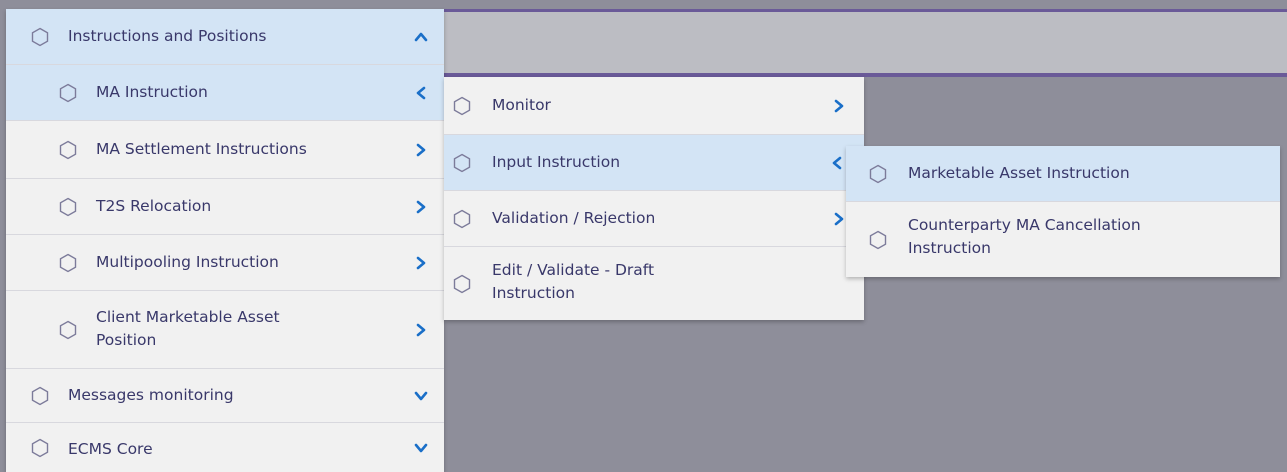  What do you see at coordinates (154, 206) in the screenshot?
I see `menu-item-label: T2S Relocation` at bounding box center [154, 206].